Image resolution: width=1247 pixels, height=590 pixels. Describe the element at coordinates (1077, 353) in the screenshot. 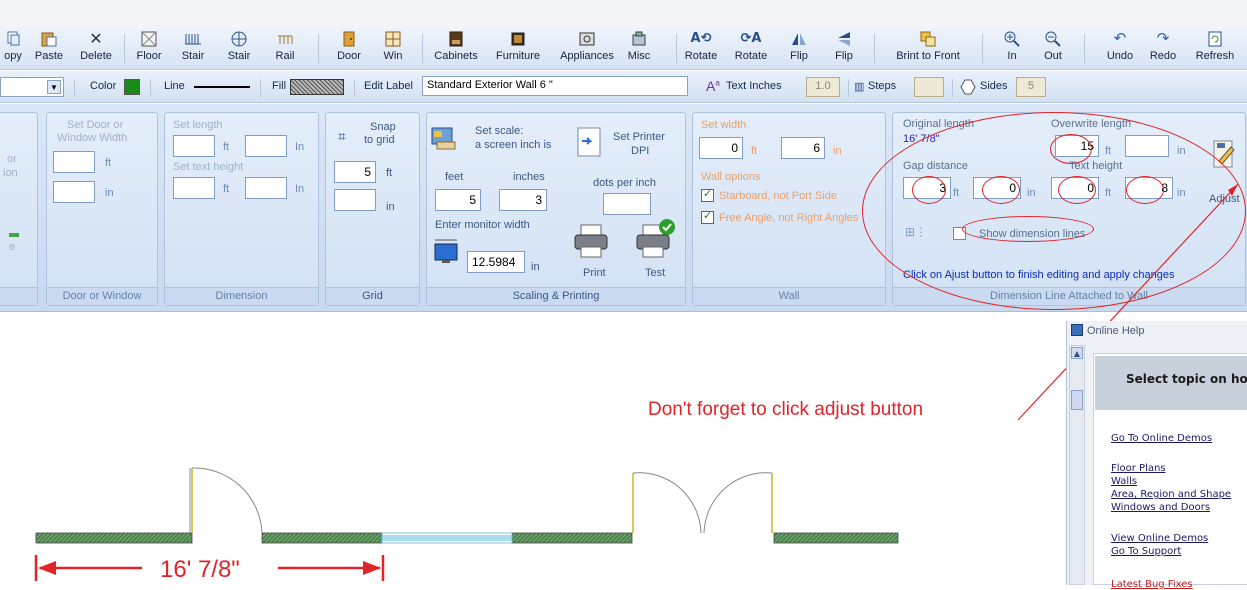

I see `scroll-up-icon: ▲` at that location.